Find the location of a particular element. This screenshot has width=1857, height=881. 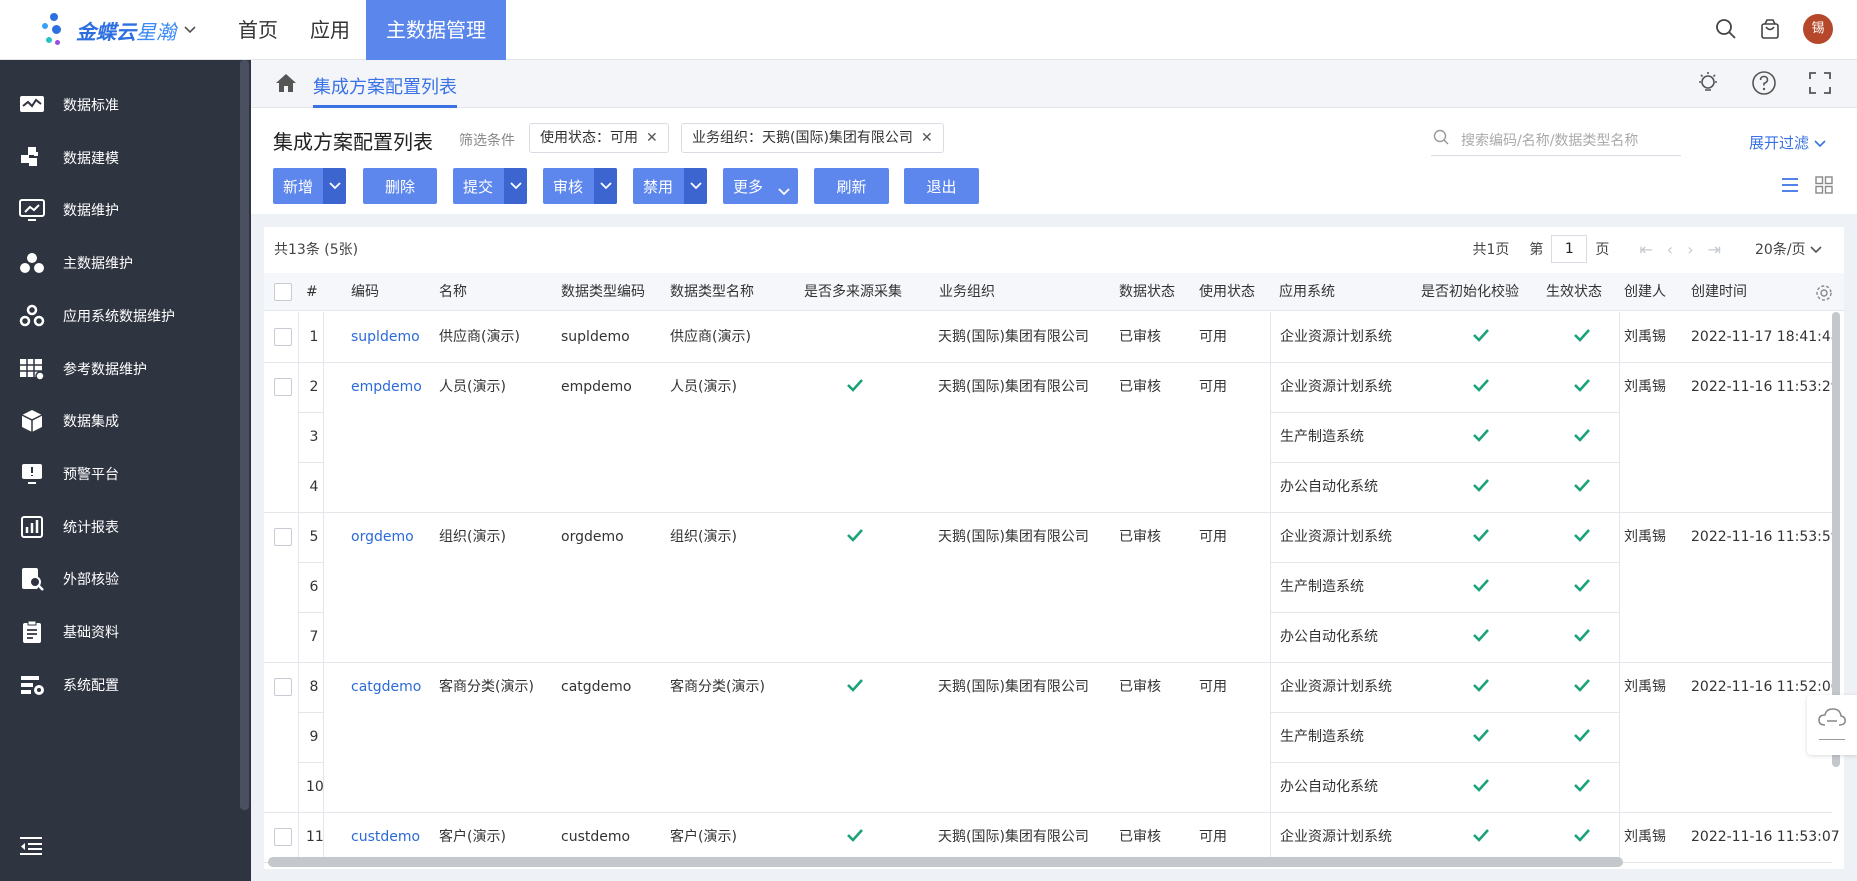

page-size-select: 20条/页 is located at coordinates (1788, 249).